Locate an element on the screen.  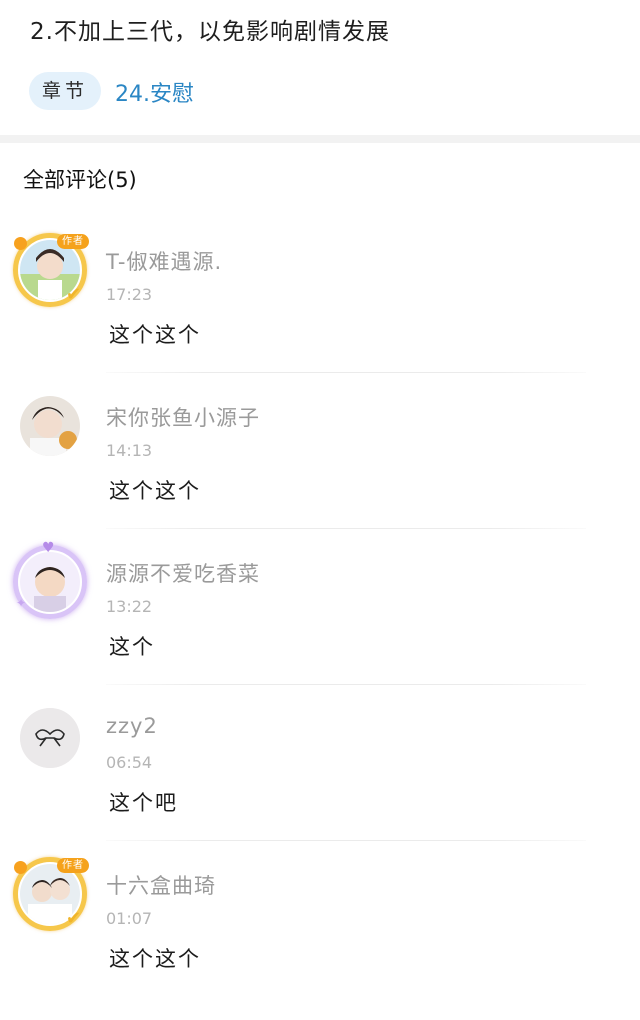
comment-time: 13:22 is located at coordinates (129, 606).